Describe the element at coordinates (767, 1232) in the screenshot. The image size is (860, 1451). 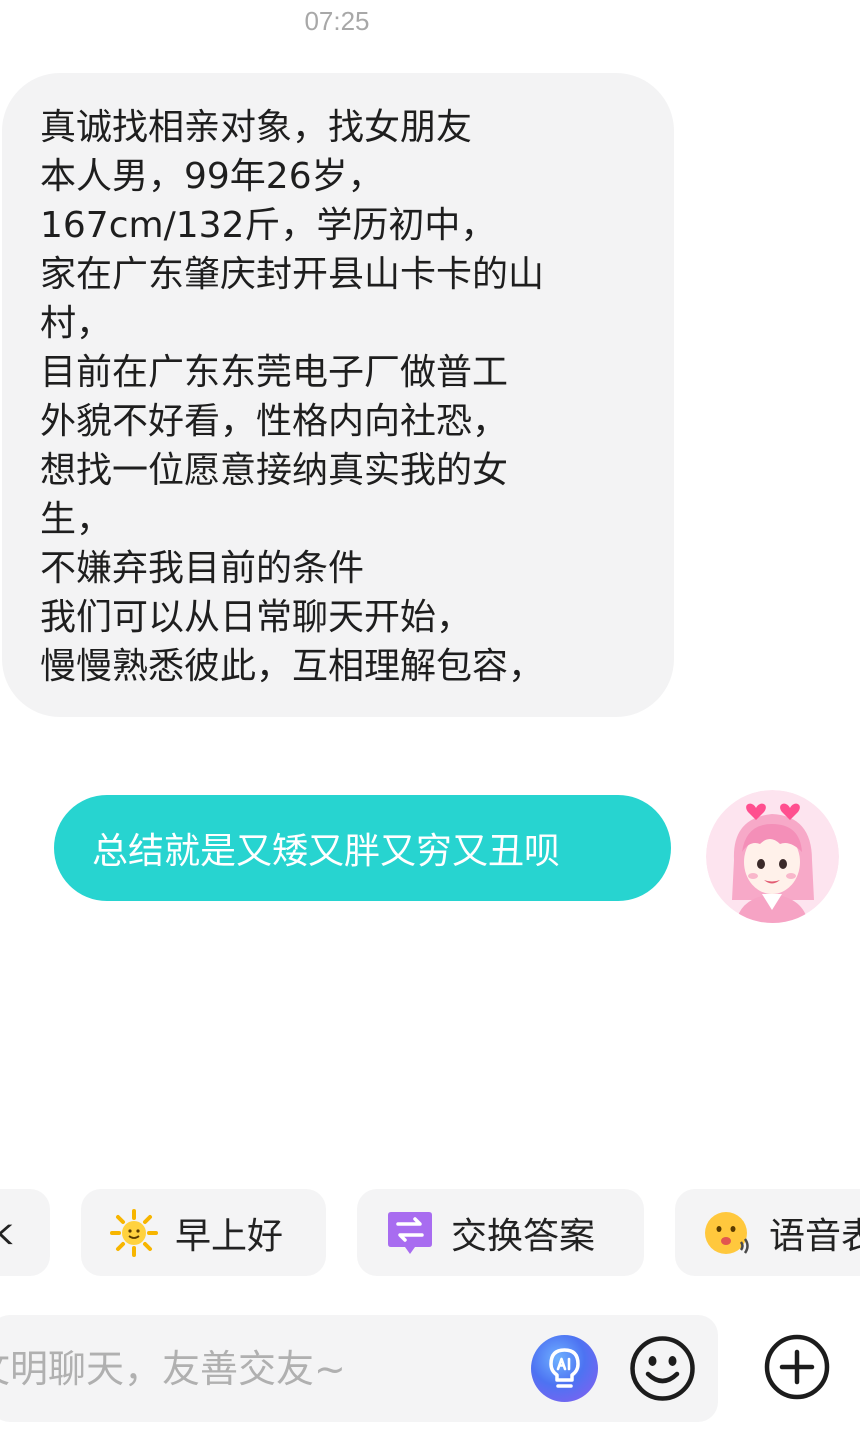
I see `quick-reply-chip-voice: 语音表` at that location.